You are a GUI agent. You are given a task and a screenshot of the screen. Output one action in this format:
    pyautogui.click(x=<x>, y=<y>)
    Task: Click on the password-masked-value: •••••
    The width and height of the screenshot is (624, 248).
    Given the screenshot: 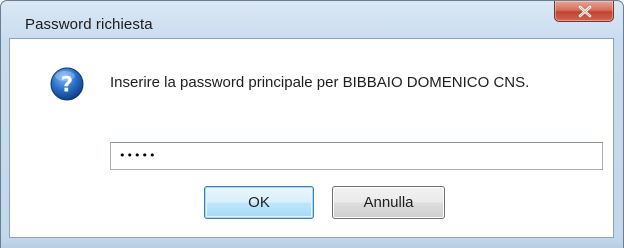 What is the action you would take?
    pyautogui.click(x=138, y=155)
    